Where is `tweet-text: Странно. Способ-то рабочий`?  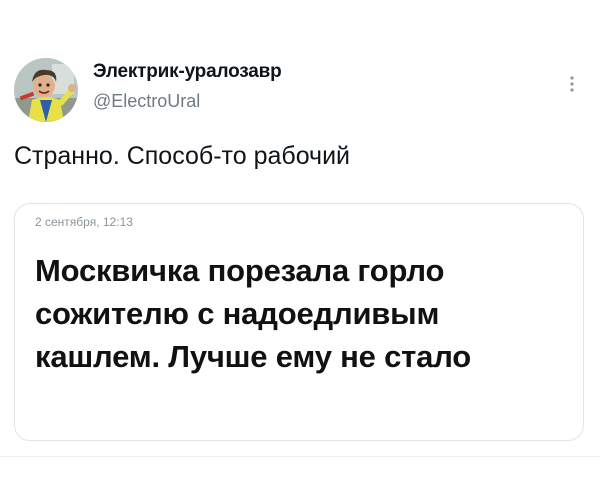 tweet-text: Странно. Способ-то рабочий is located at coordinates (182, 156).